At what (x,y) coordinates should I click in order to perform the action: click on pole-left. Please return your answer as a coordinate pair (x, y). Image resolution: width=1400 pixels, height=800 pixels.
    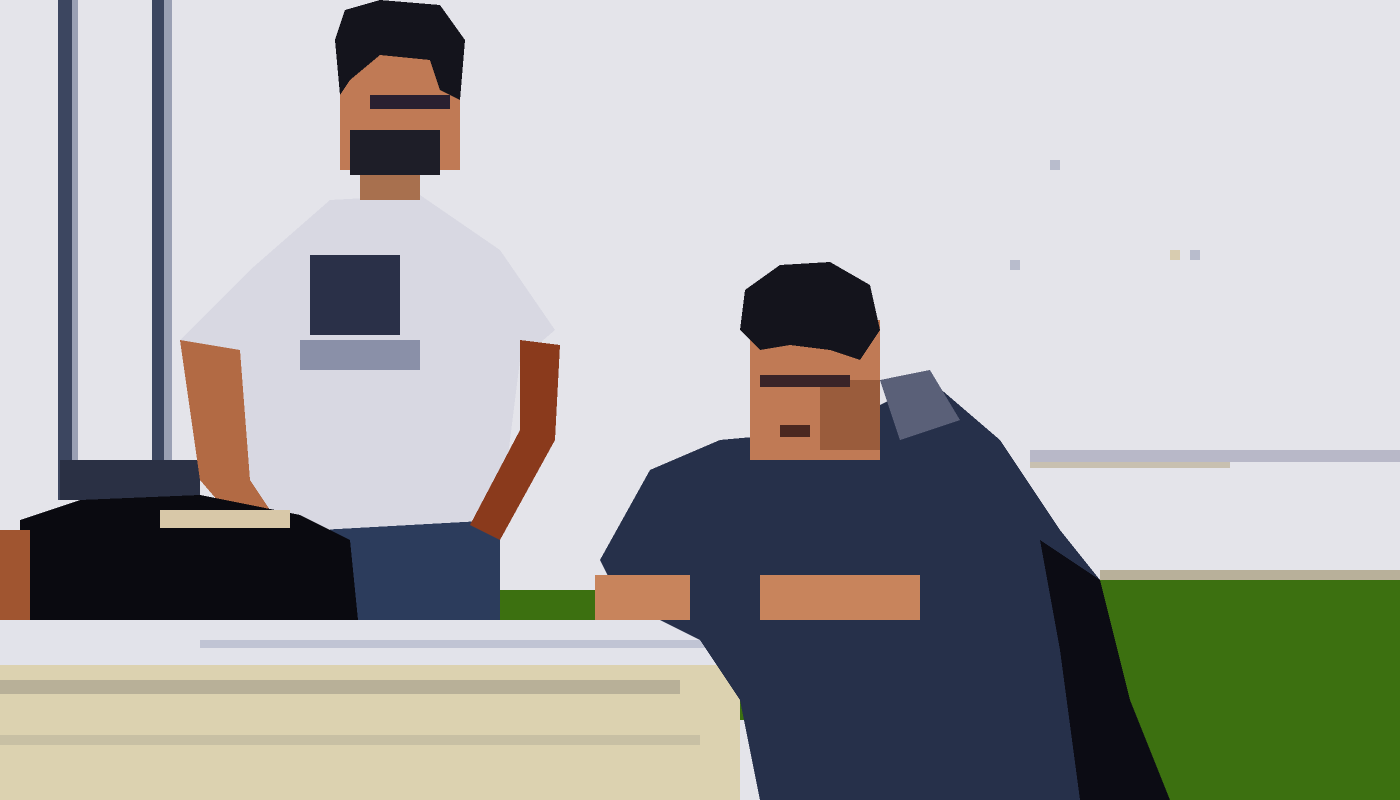
    Looking at the image, I should click on (65, 250).